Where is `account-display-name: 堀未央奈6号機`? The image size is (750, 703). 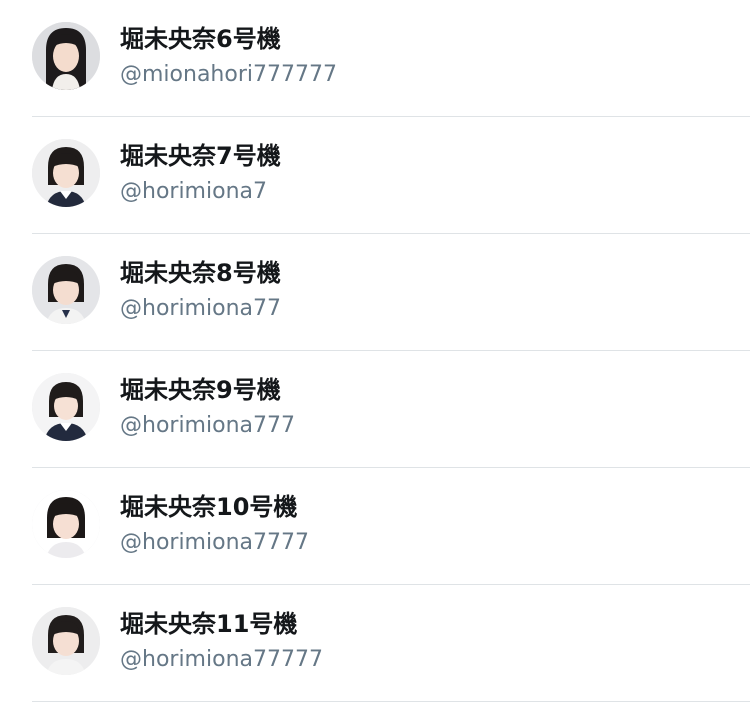
account-display-name: 堀未央奈6号機 is located at coordinates (200, 39).